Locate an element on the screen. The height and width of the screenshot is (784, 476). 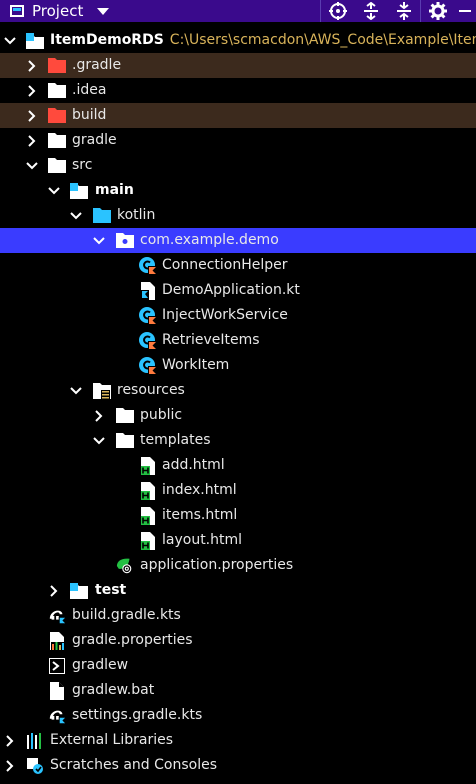
tree-row-items-html: items.html is located at coordinates (238, 515).